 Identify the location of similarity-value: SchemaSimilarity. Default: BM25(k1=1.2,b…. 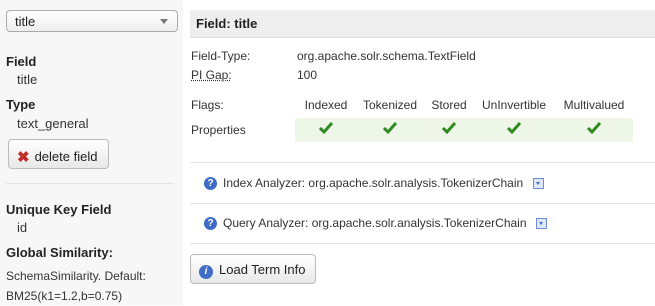
(76, 286).